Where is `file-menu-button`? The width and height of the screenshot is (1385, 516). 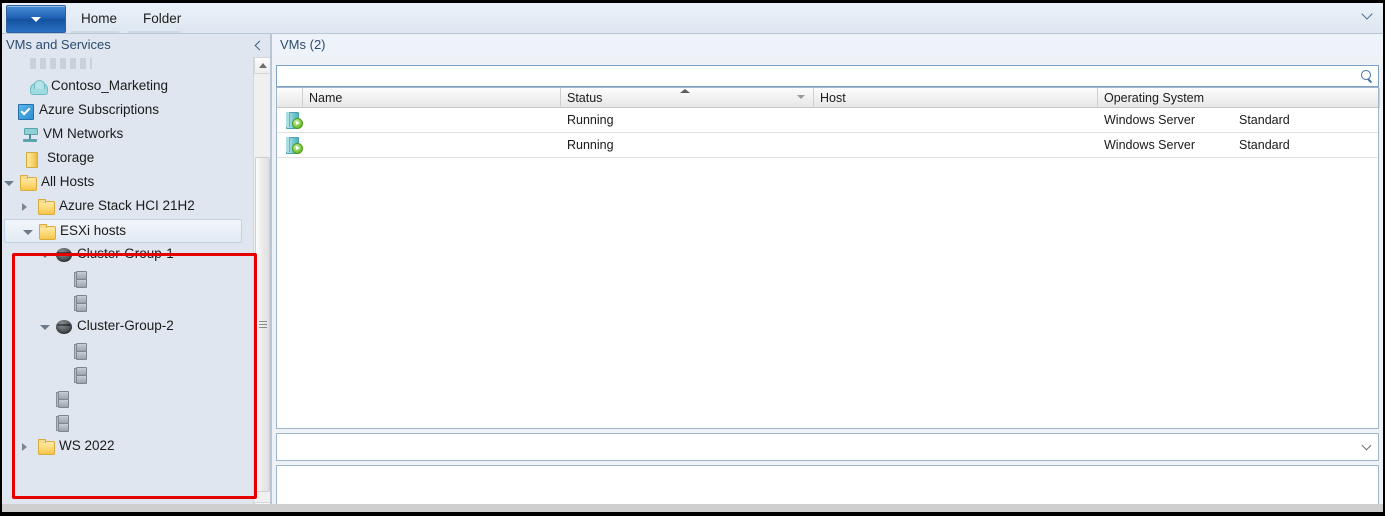
file-menu-button is located at coordinates (36, 19).